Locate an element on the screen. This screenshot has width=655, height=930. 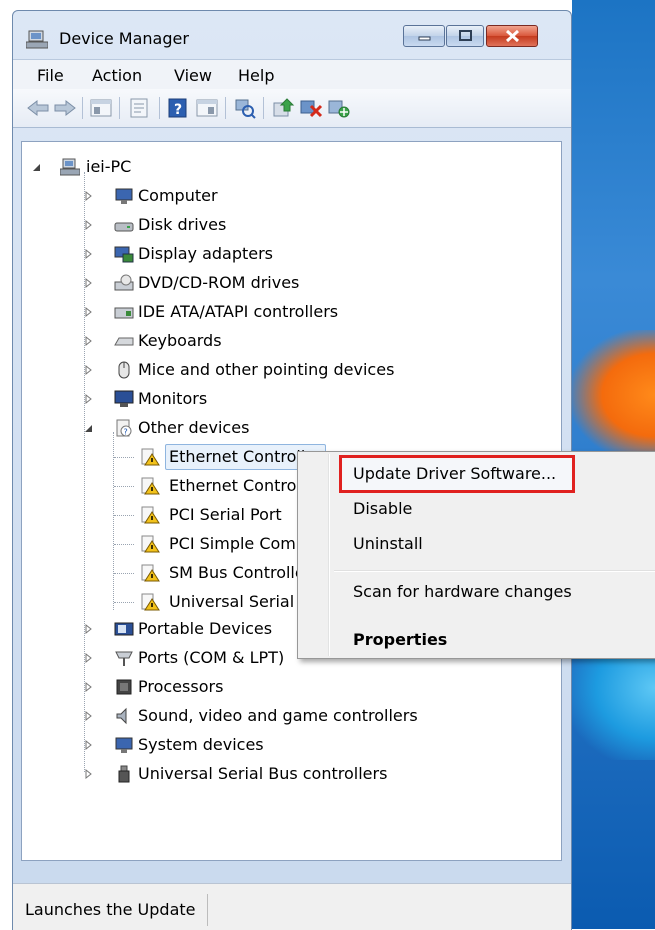
menu-disable: Disable is located at coordinates (382, 508).